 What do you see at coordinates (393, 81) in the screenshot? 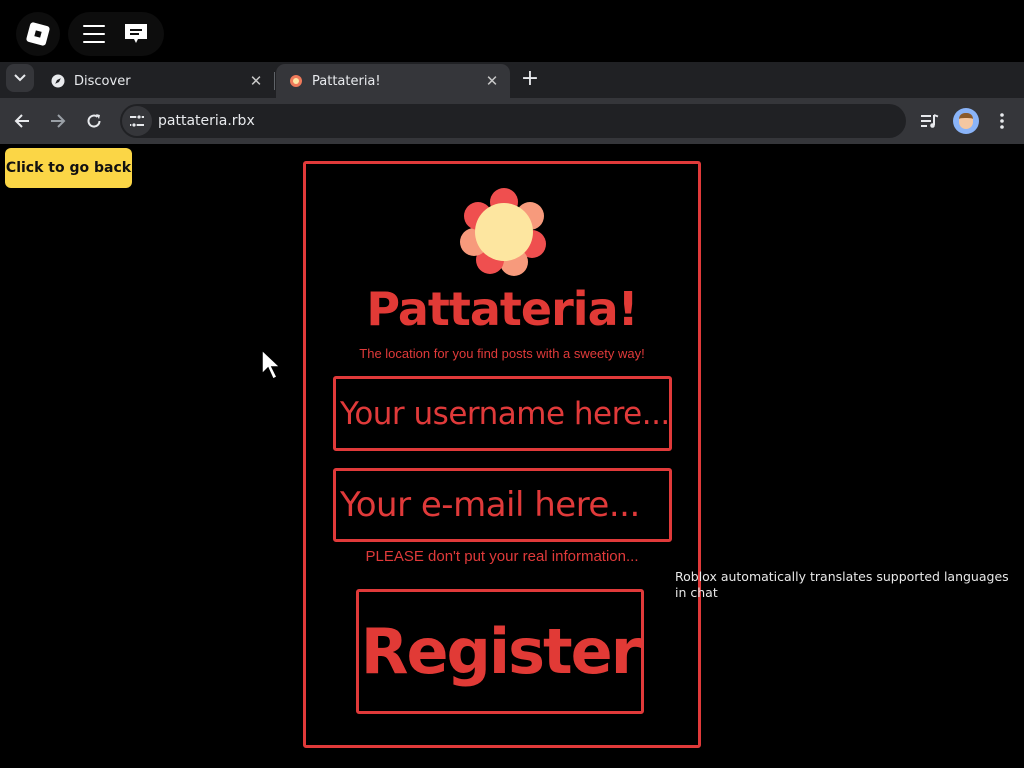
I see `tab-pattateria: Pattateria! ✕` at bounding box center [393, 81].